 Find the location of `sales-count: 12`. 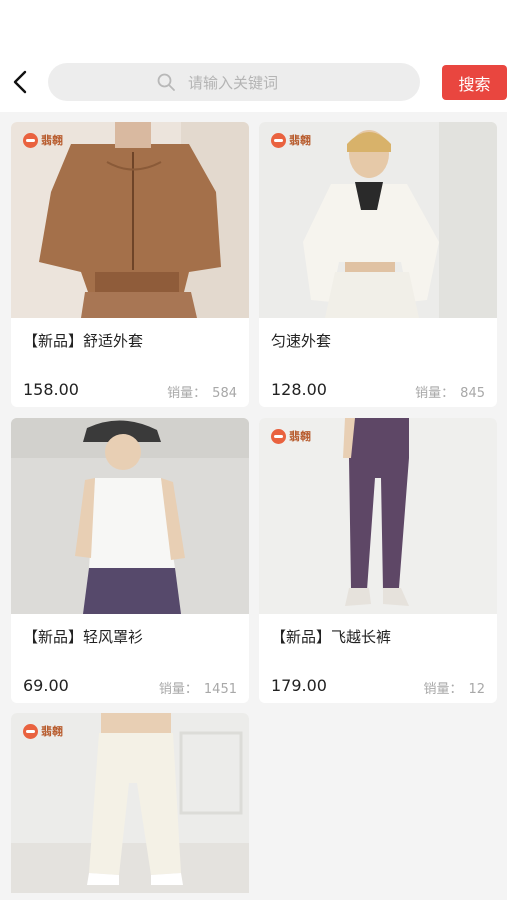

sales-count: 12 is located at coordinates (476, 689).